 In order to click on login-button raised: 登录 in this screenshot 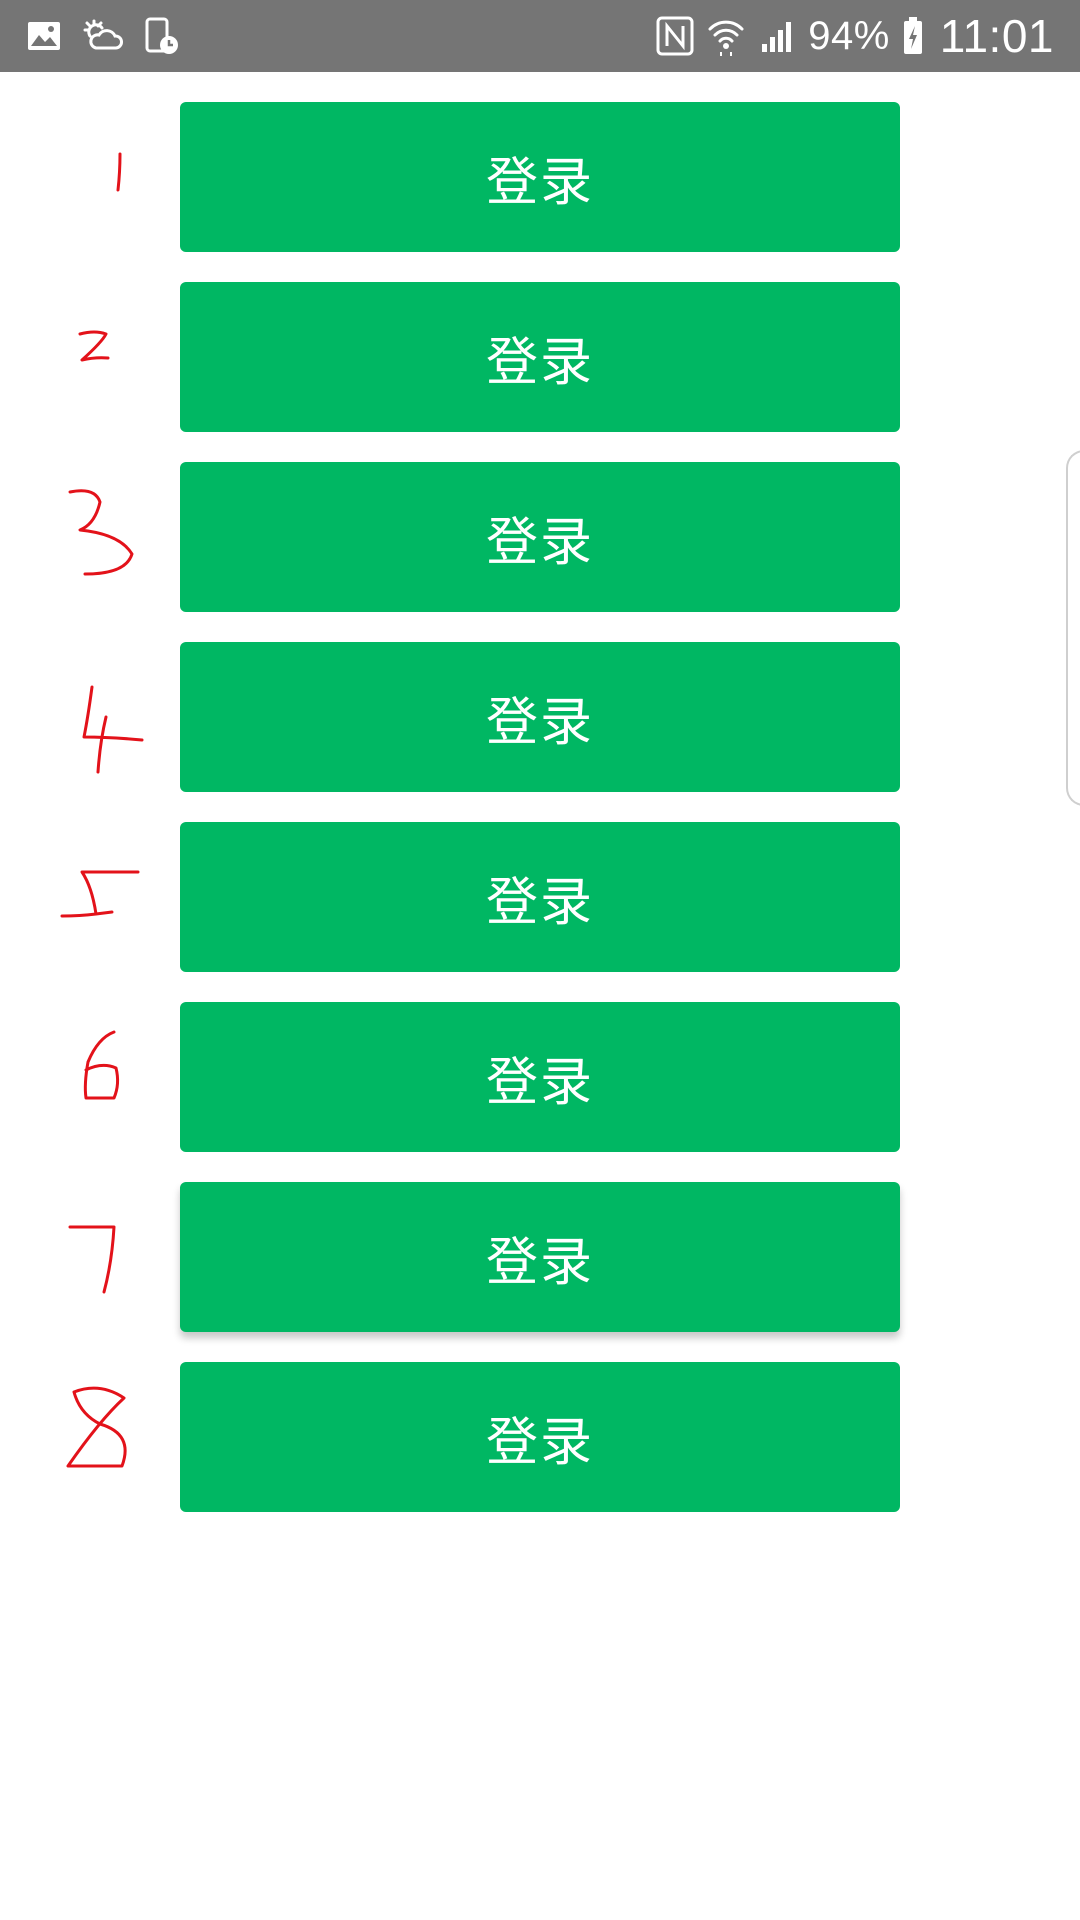, I will do `click(540, 1257)`.